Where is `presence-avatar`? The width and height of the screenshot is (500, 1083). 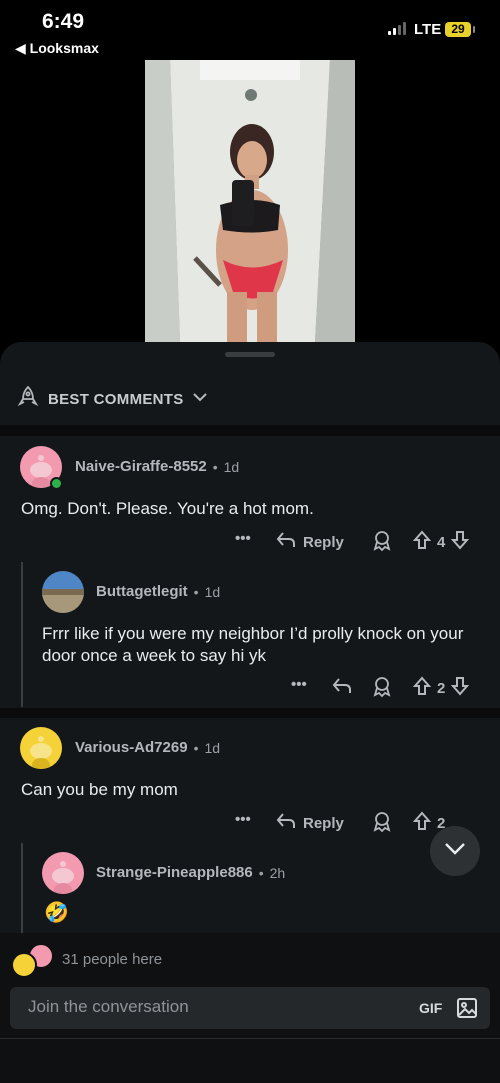 presence-avatar is located at coordinates (24, 965).